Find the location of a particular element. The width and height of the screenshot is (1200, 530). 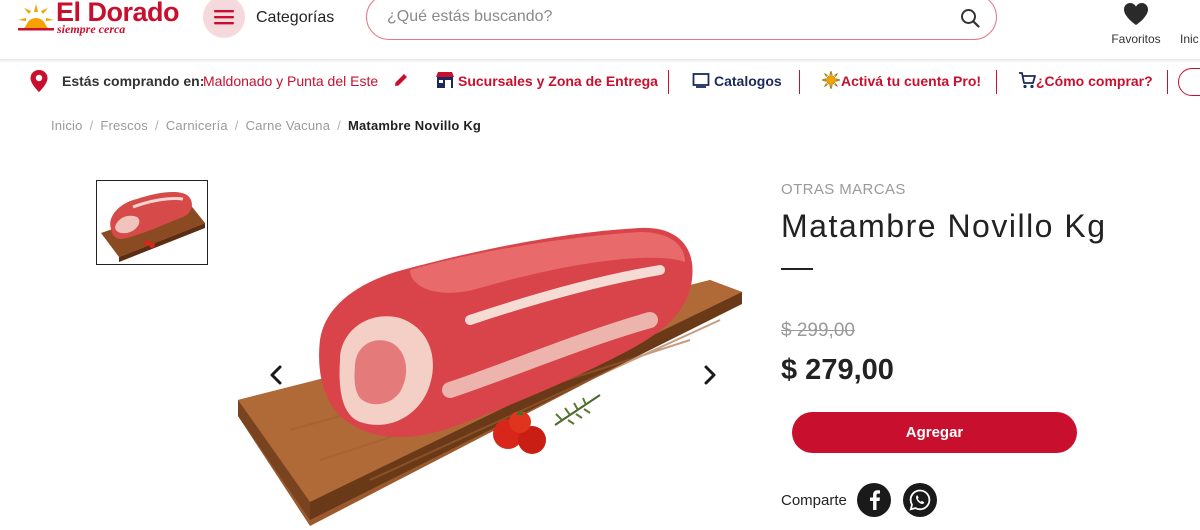

catalogs-link: Catalogos is located at coordinates (748, 81).